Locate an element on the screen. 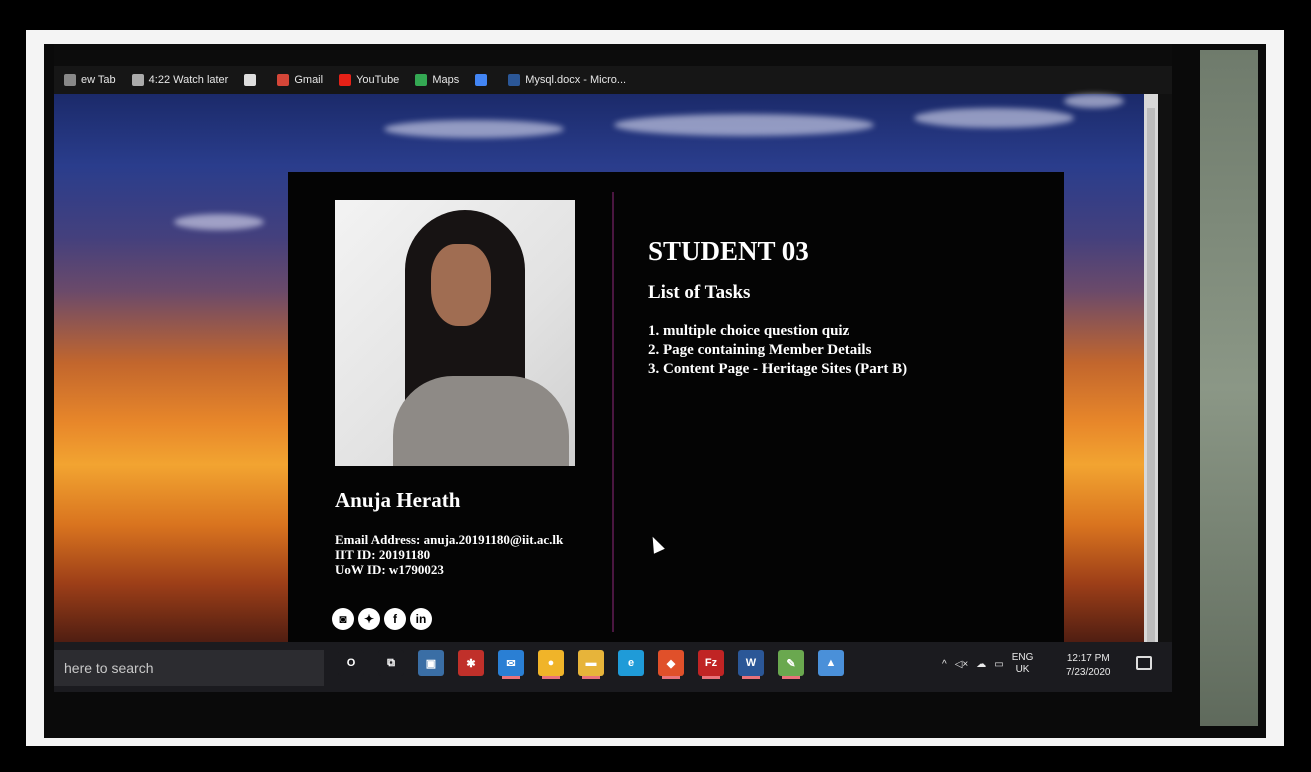  page-scrollbar is located at coordinates (1151, 393).